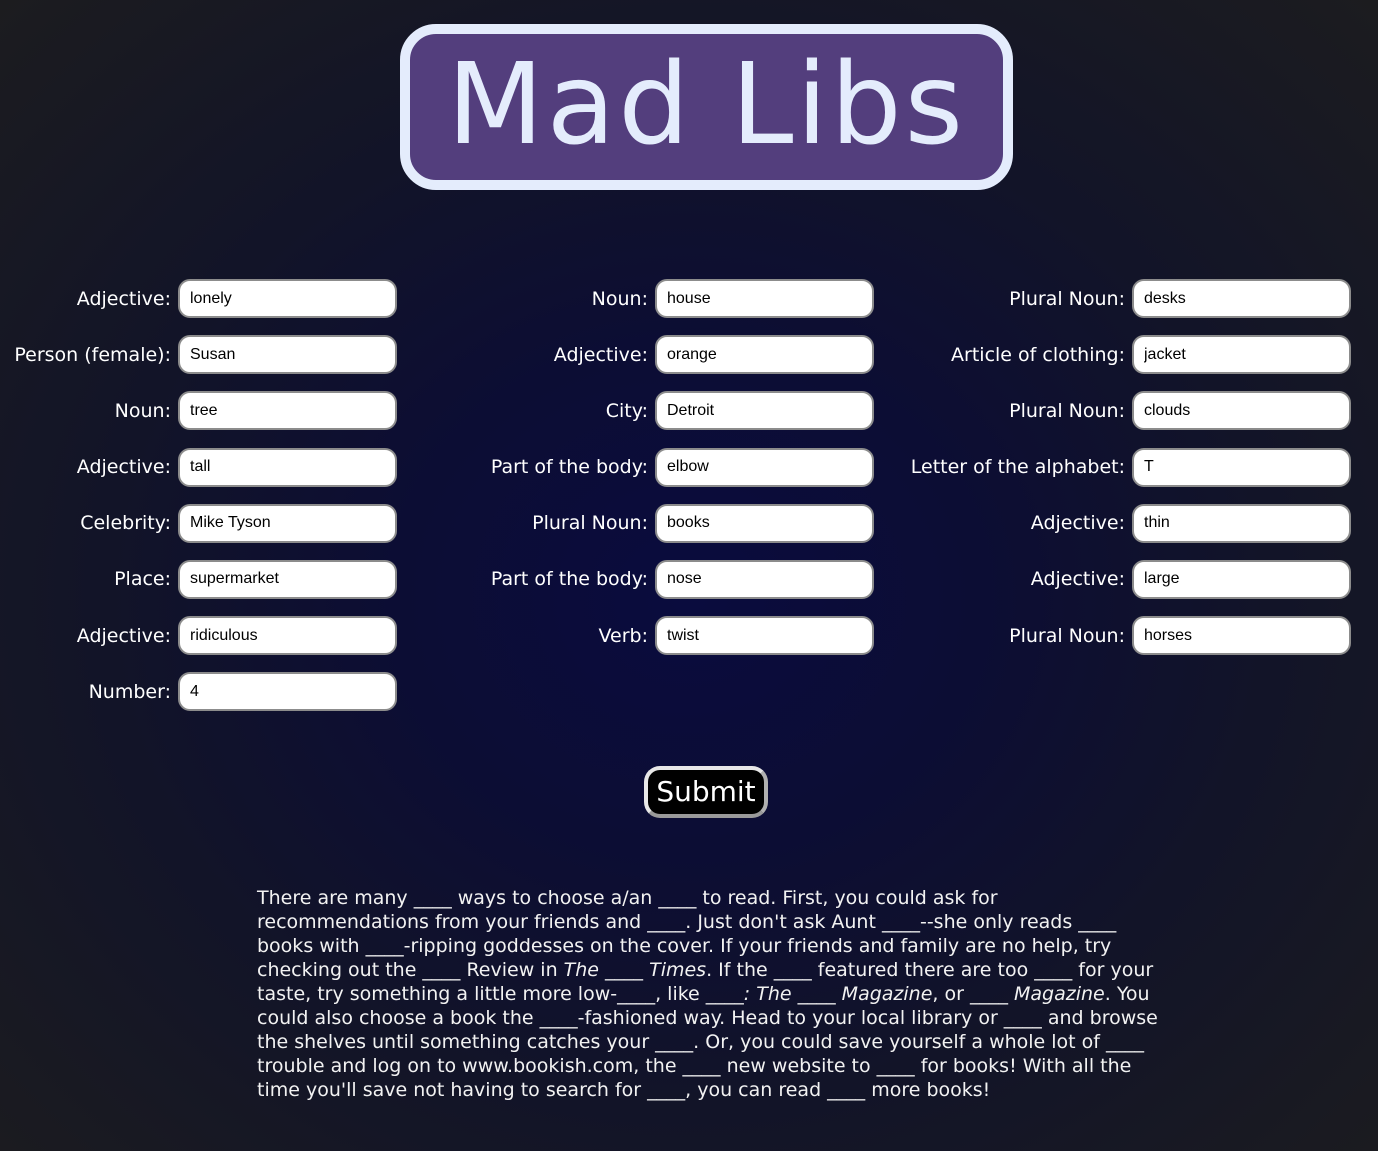 This screenshot has width=1378, height=1151. I want to click on form-row: Person (female):, so click(198, 355).